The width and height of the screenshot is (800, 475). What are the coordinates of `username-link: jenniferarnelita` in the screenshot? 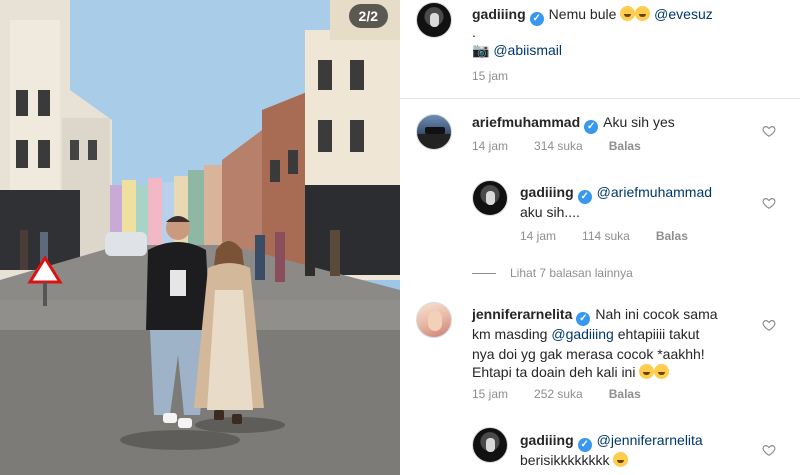 It's located at (522, 314).